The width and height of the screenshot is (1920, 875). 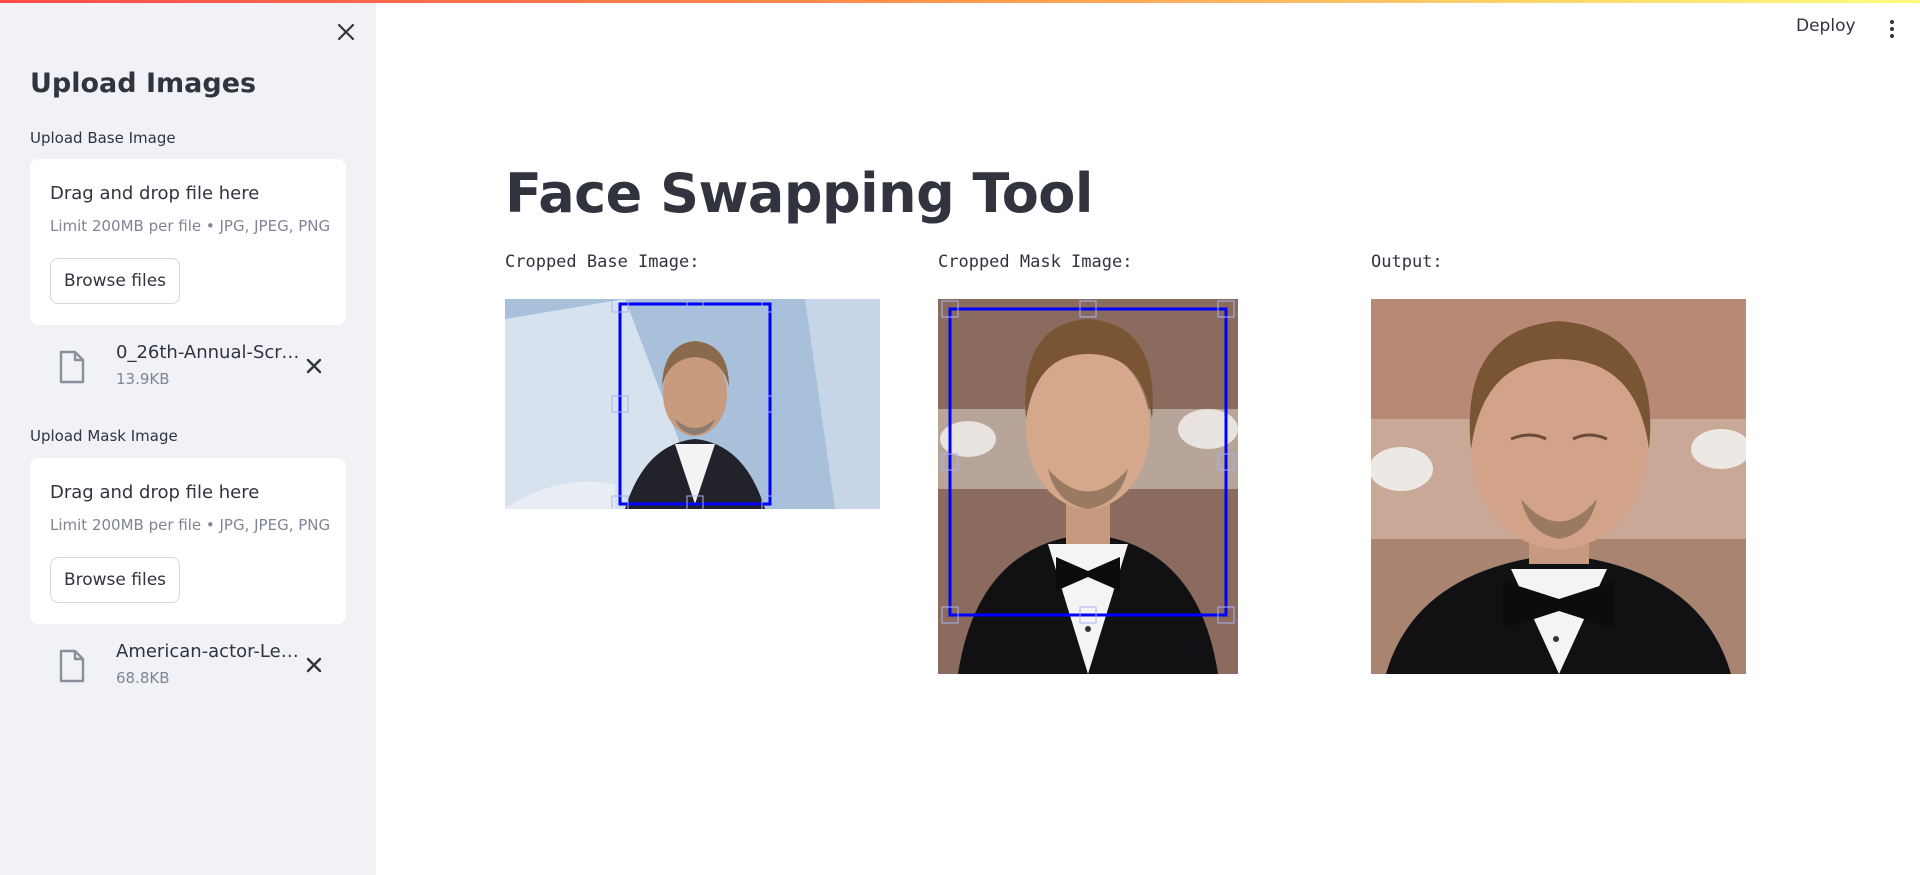 I want to click on file-name: 0_26th-Annual-Screen-Actors-Guild-Awards, so click(x=209, y=352).